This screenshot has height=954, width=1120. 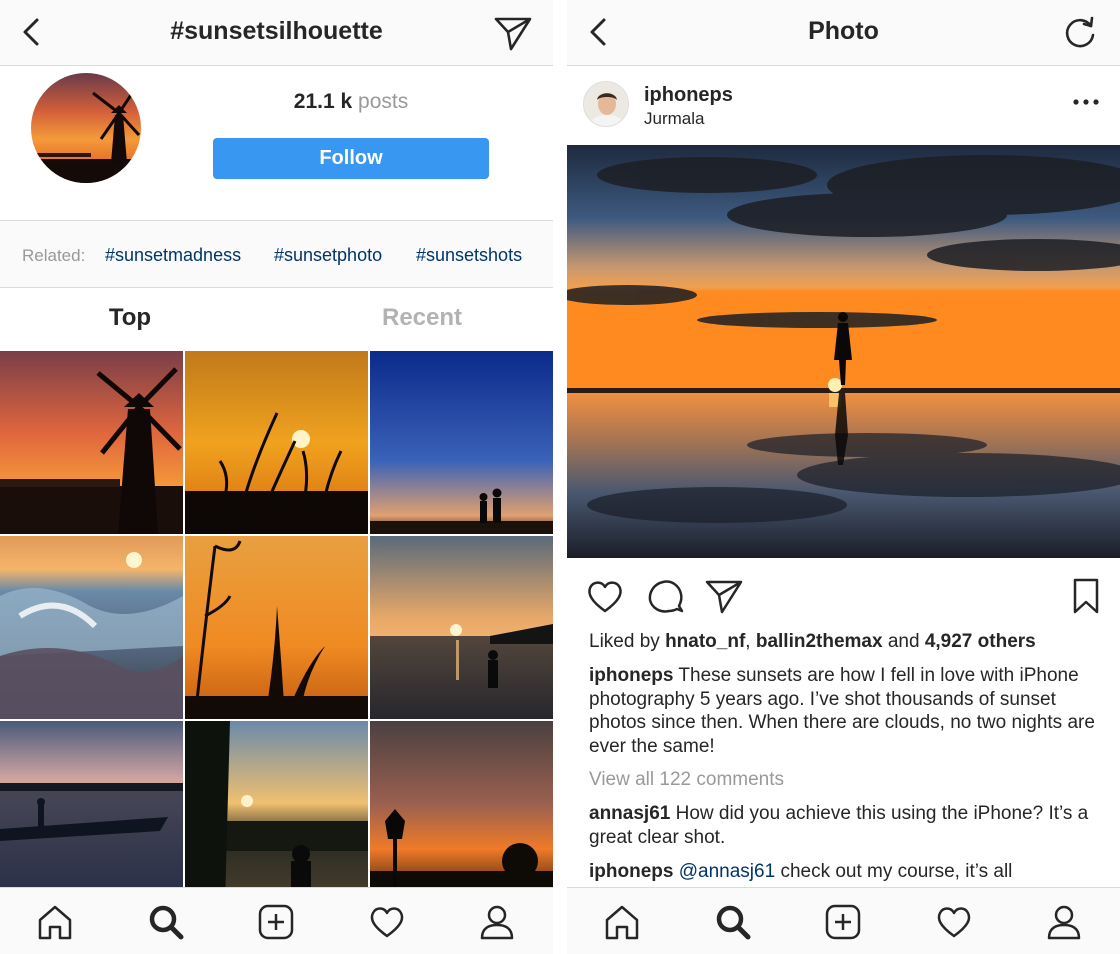 What do you see at coordinates (383, 101) in the screenshot?
I see `post-count-label: posts` at bounding box center [383, 101].